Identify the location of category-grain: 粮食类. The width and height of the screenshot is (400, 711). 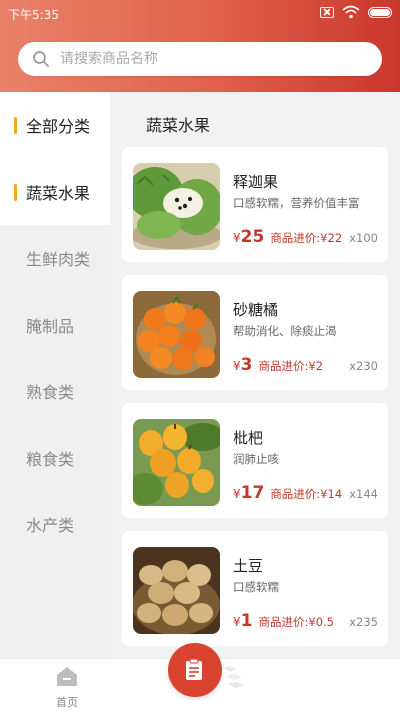
(55, 458).